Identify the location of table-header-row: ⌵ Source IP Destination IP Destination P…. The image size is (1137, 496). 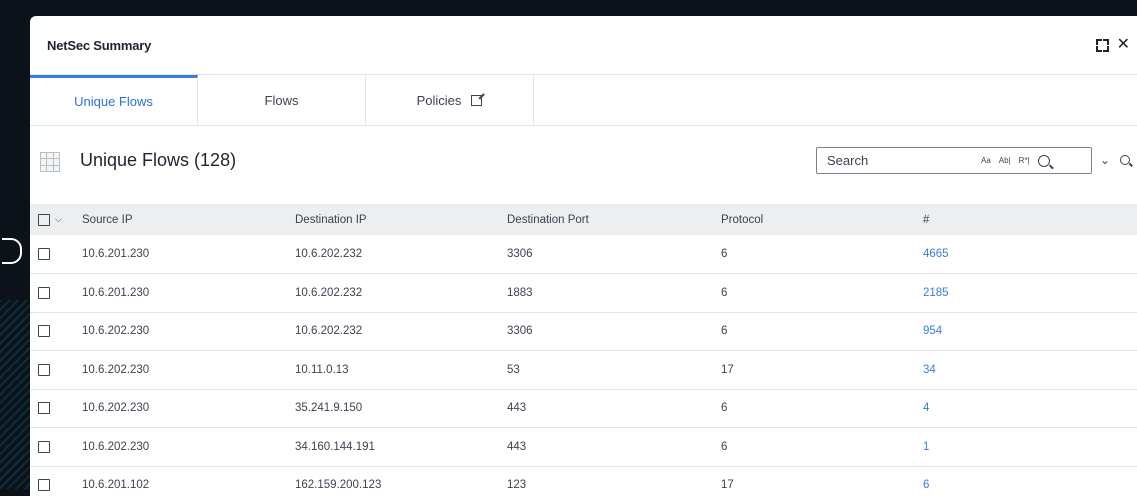
(583, 219).